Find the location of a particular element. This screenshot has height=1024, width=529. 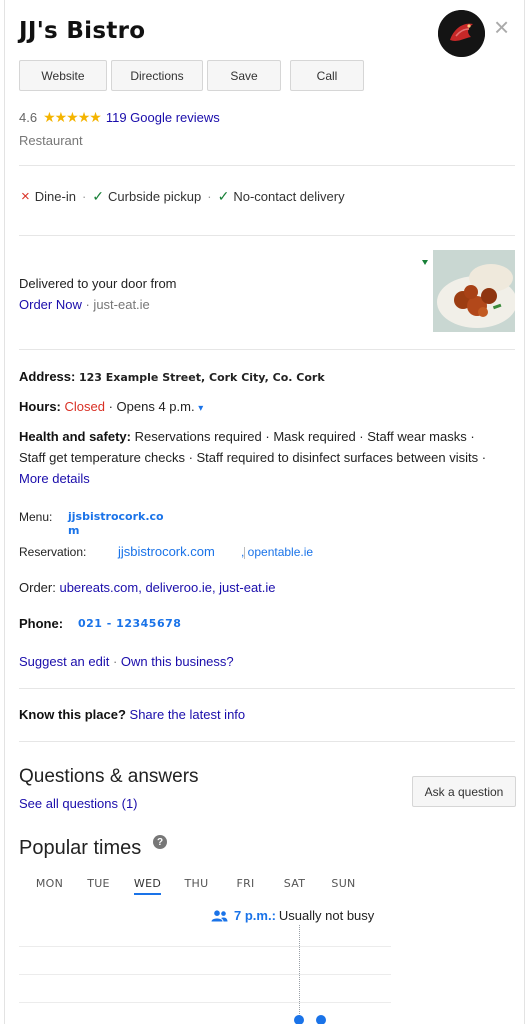

address-value: 123 Example Street, Cork City, Co. Cork is located at coordinates (201, 377).